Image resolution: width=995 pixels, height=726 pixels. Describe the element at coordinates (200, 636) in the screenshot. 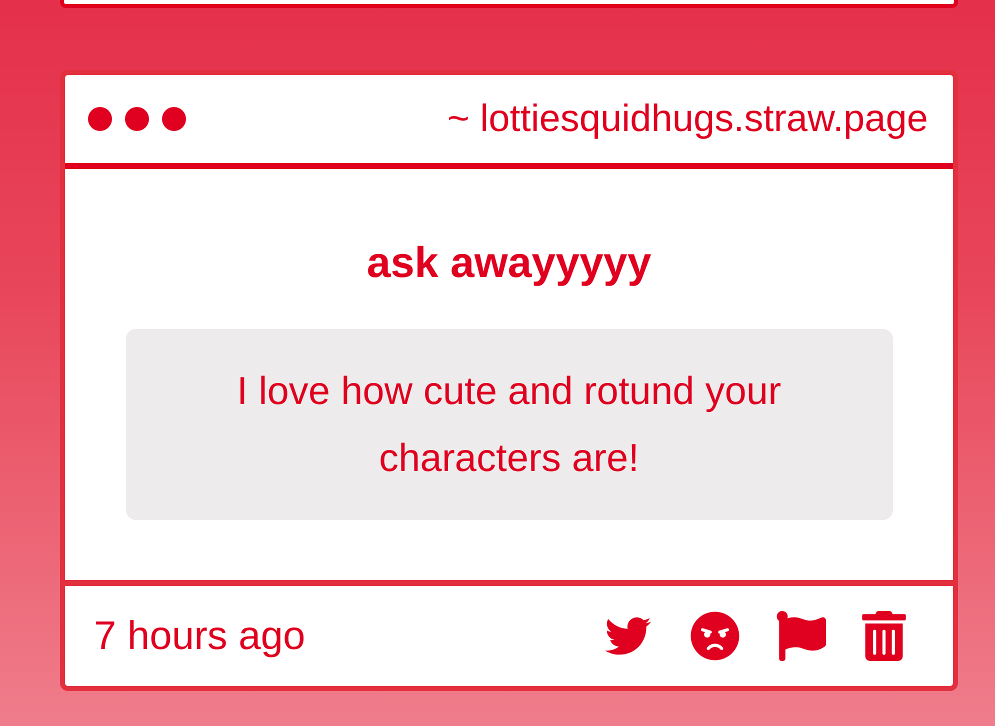

I see `time-ago: 7 hours ago` at that location.